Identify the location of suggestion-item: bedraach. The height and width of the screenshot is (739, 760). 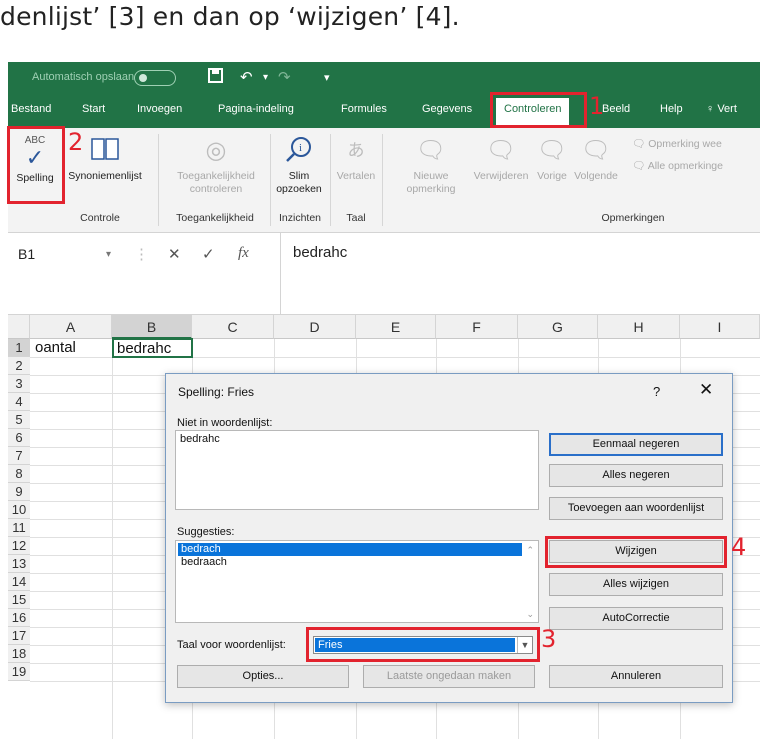
(350, 562).